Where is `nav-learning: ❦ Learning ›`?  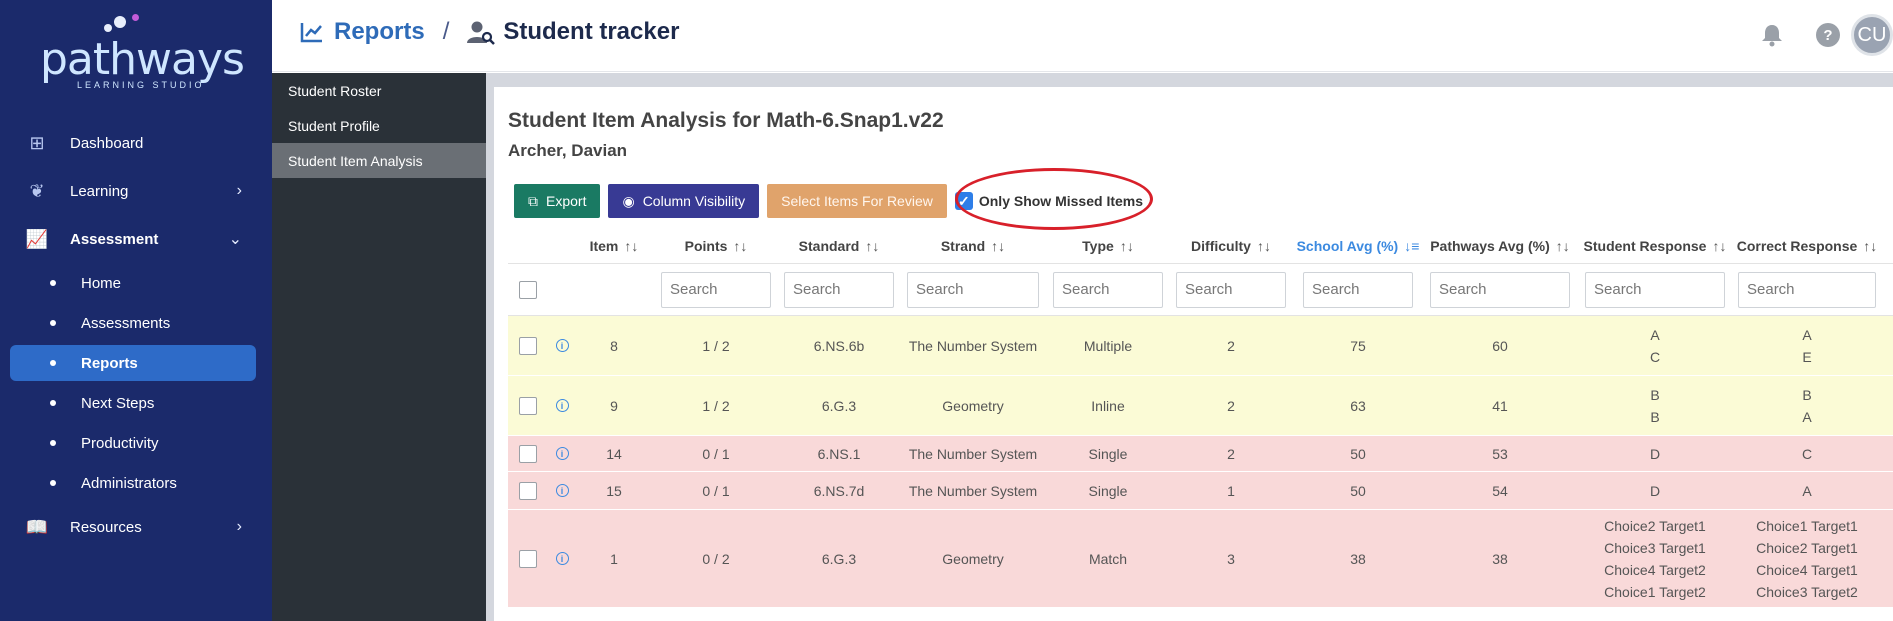
nav-learning: ❦ Learning › is located at coordinates (133, 191).